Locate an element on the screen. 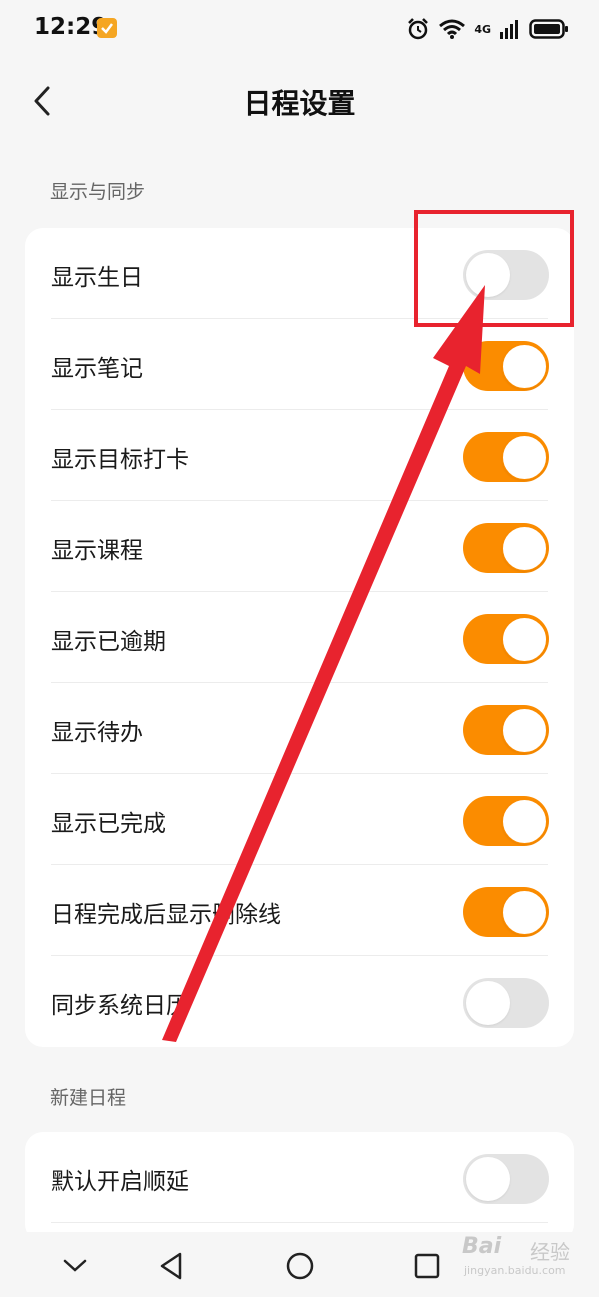 The image size is (599, 1297). header: 日程设置 is located at coordinates (299, 101).